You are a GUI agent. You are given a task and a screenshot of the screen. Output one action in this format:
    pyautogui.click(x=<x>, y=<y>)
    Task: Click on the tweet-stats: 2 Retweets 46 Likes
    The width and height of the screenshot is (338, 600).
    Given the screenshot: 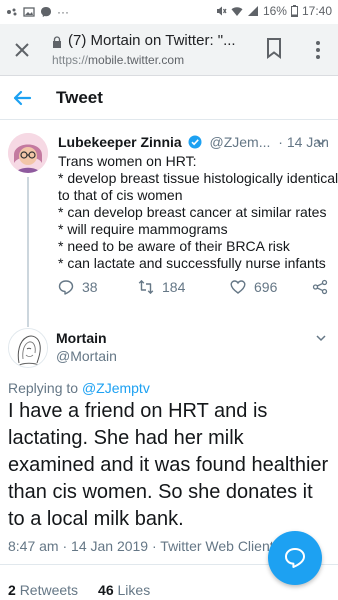 What is the action you would take?
    pyautogui.click(x=79, y=590)
    